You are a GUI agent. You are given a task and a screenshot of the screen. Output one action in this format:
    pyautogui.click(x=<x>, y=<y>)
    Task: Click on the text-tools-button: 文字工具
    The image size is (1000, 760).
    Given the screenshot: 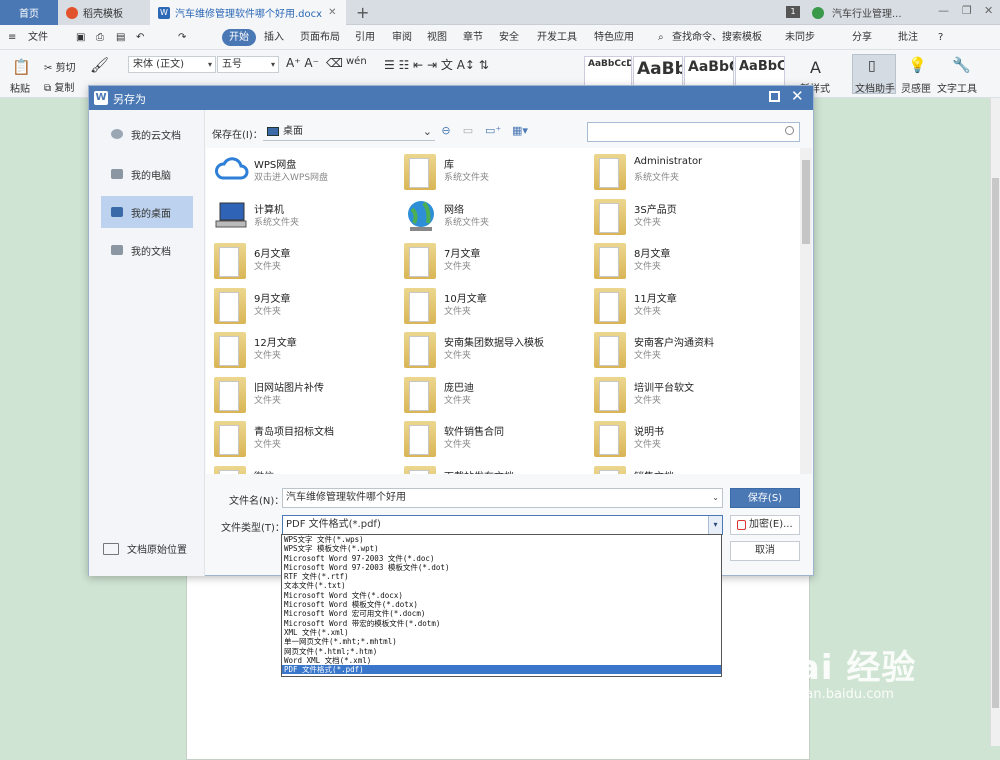 What is the action you would take?
    pyautogui.click(x=957, y=87)
    